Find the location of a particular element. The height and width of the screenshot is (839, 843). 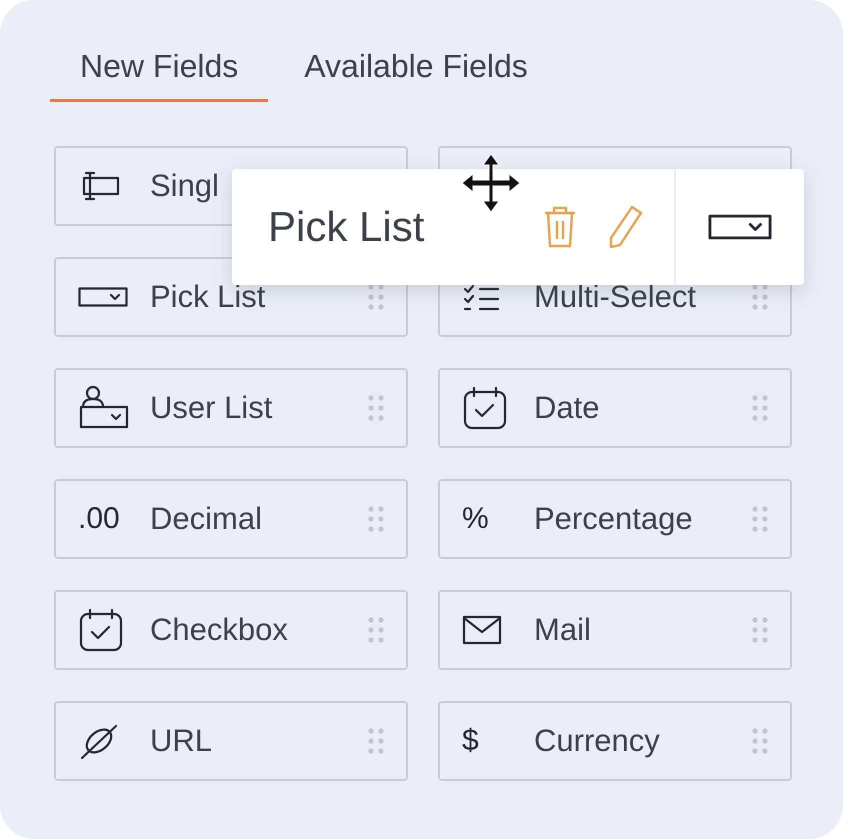

field-label: Mail is located at coordinates (563, 630).